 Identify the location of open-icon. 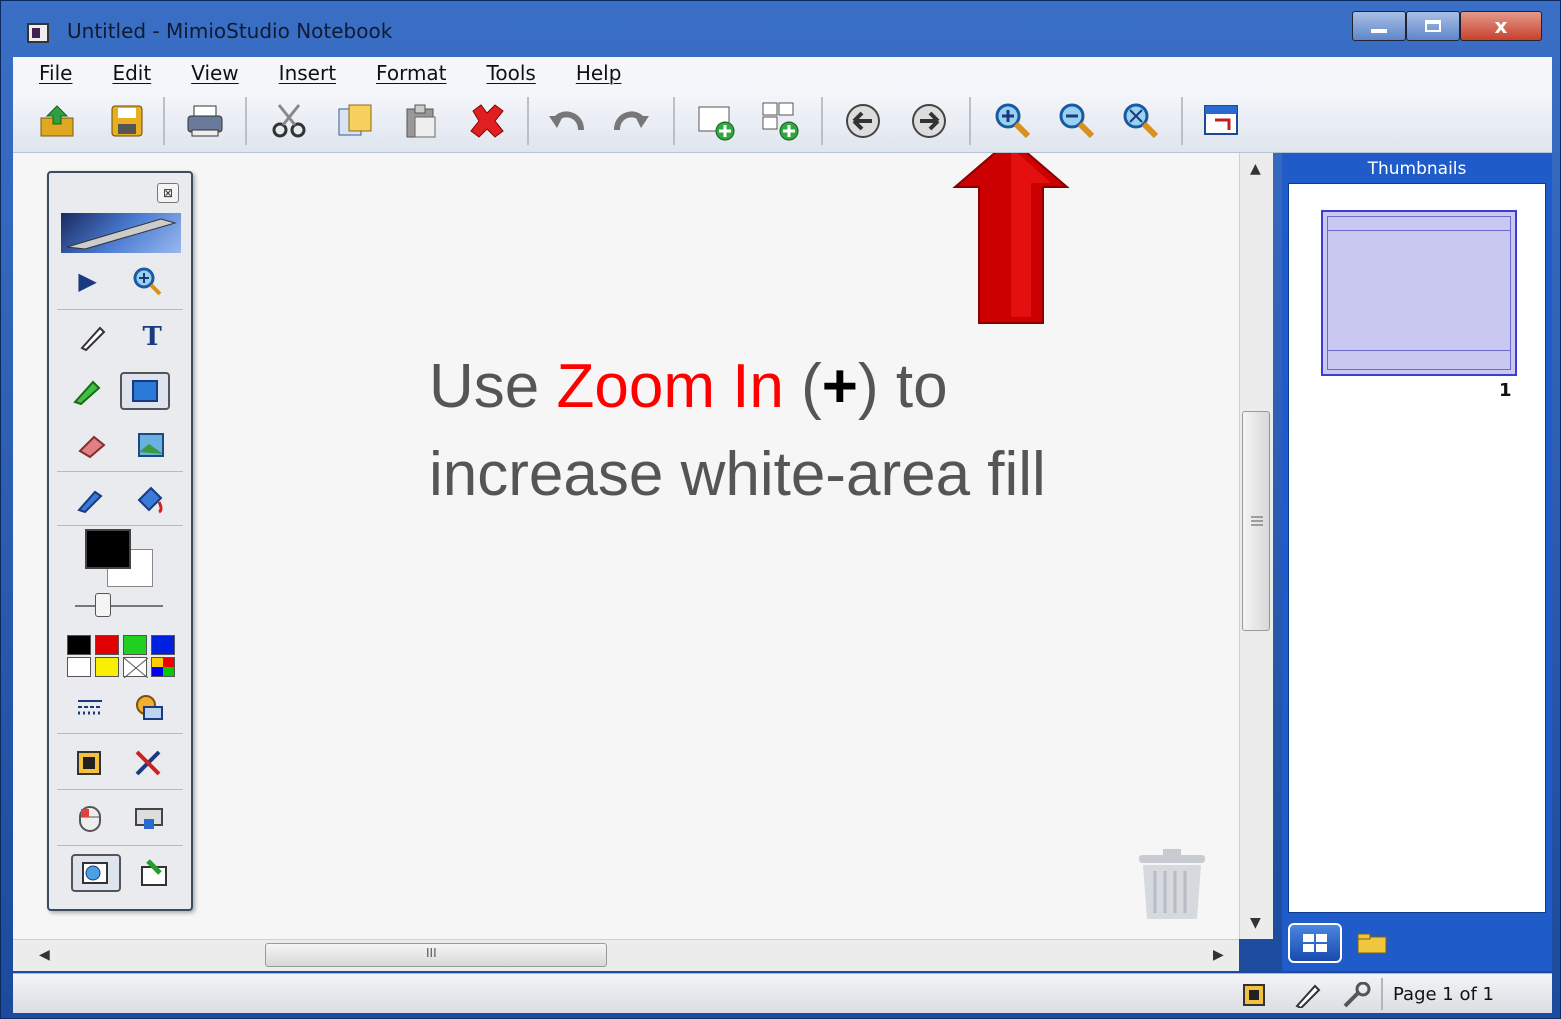
(57, 121).